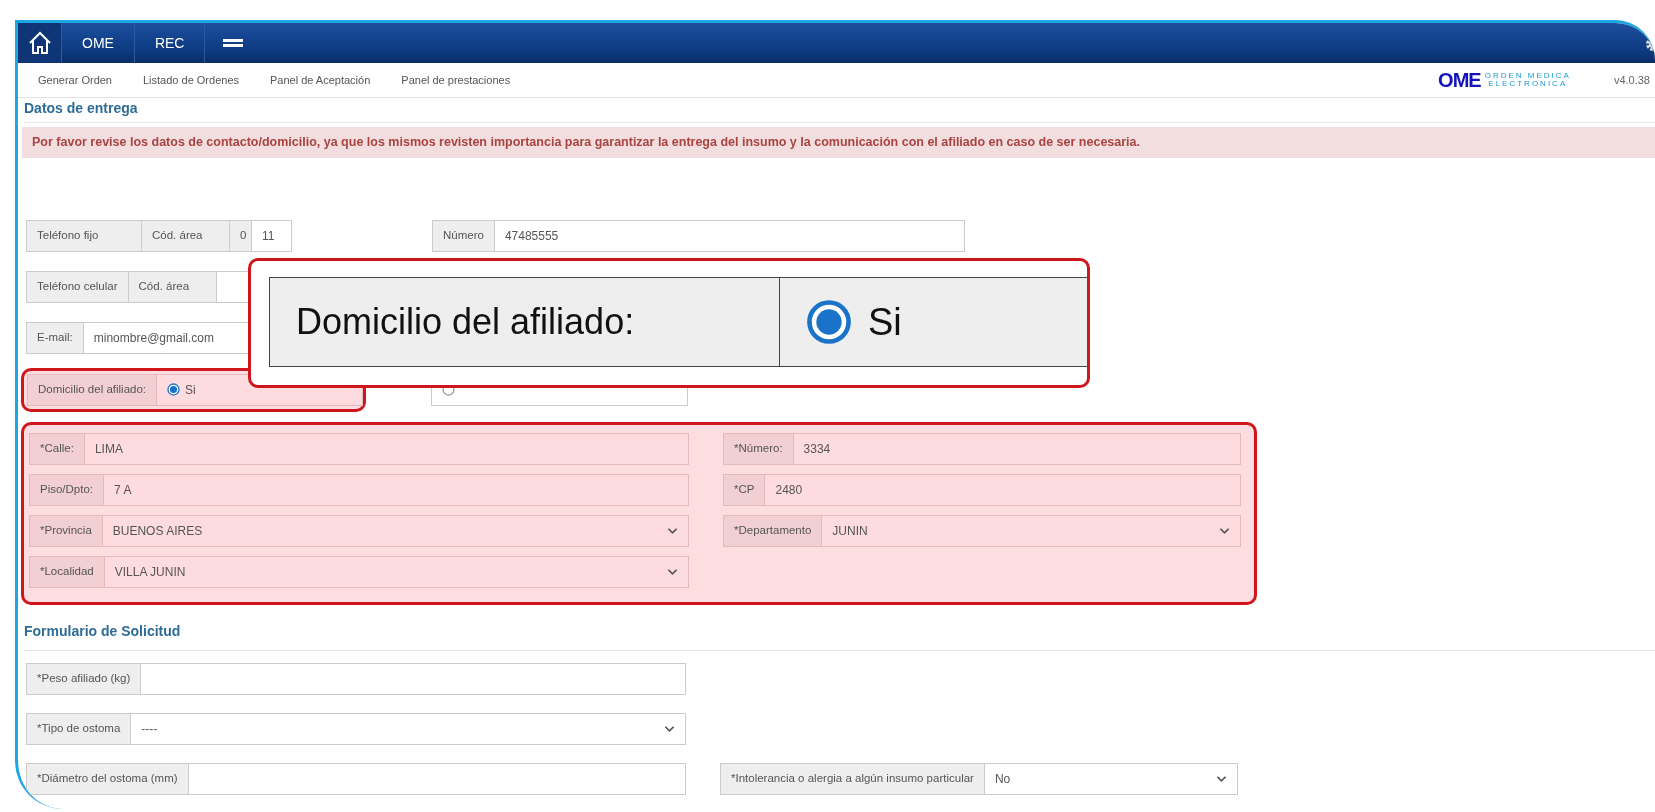 The height and width of the screenshot is (812, 1655). What do you see at coordinates (57, 448) in the screenshot?
I see `field-label: *Calle:` at bounding box center [57, 448].